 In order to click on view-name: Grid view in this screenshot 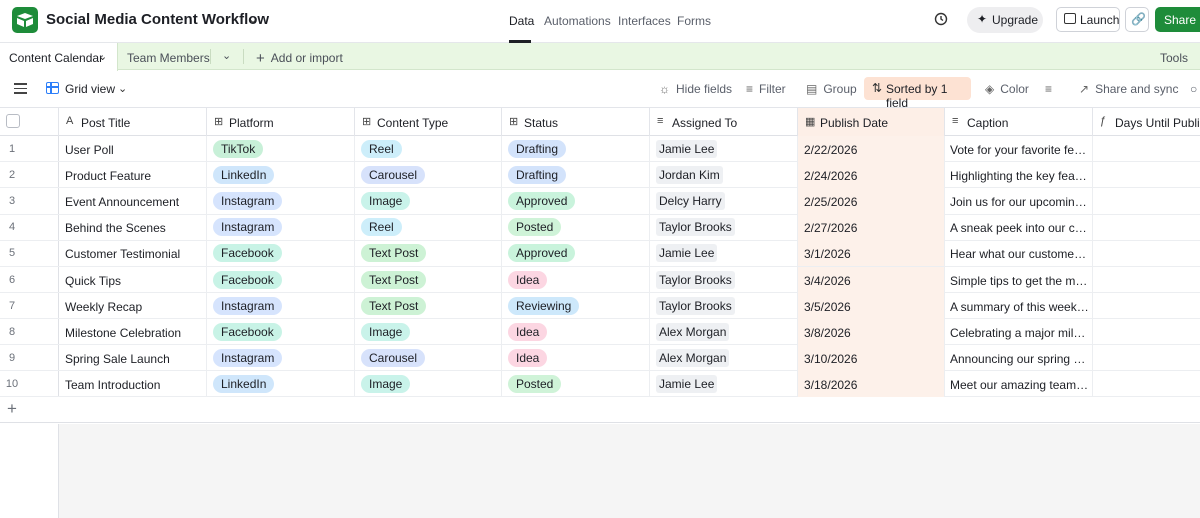, I will do `click(90, 89)`.